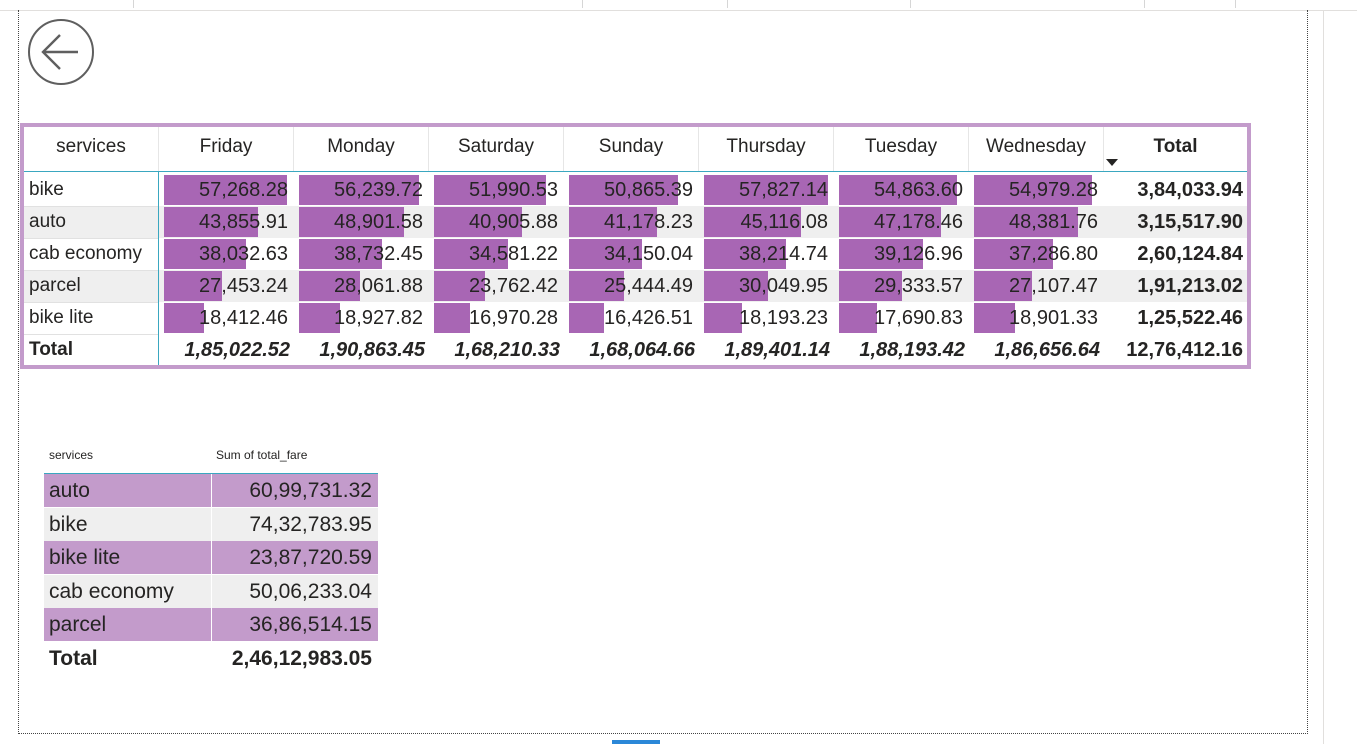  Describe the element at coordinates (493, 254) in the screenshot. I see `cell-value: 34,581.22` at that location.